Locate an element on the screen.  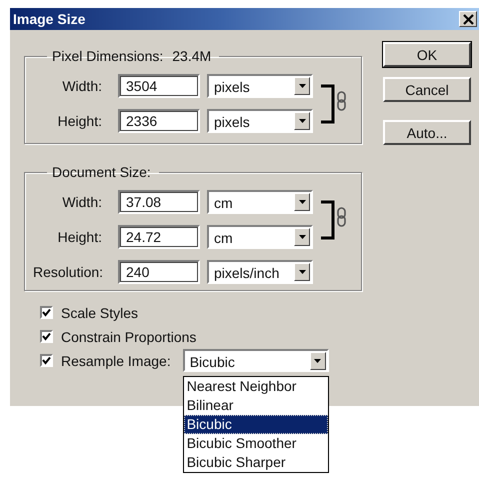
window-title: Image Size is located at coordinates (49, 19).